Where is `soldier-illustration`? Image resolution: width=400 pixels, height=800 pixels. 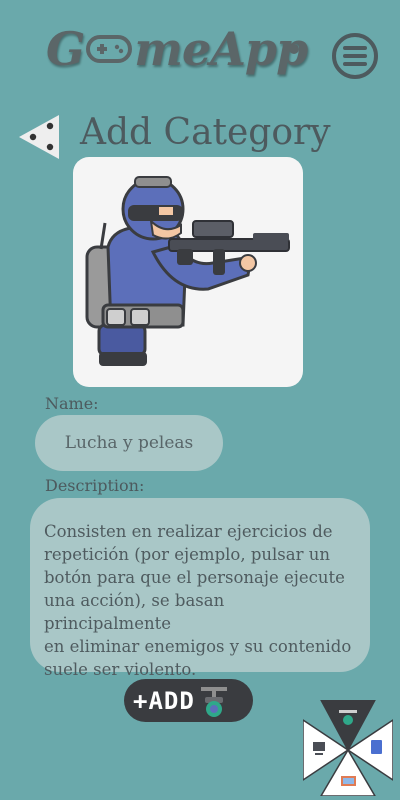 soldier-illustration is located at coordinates (187, 271).